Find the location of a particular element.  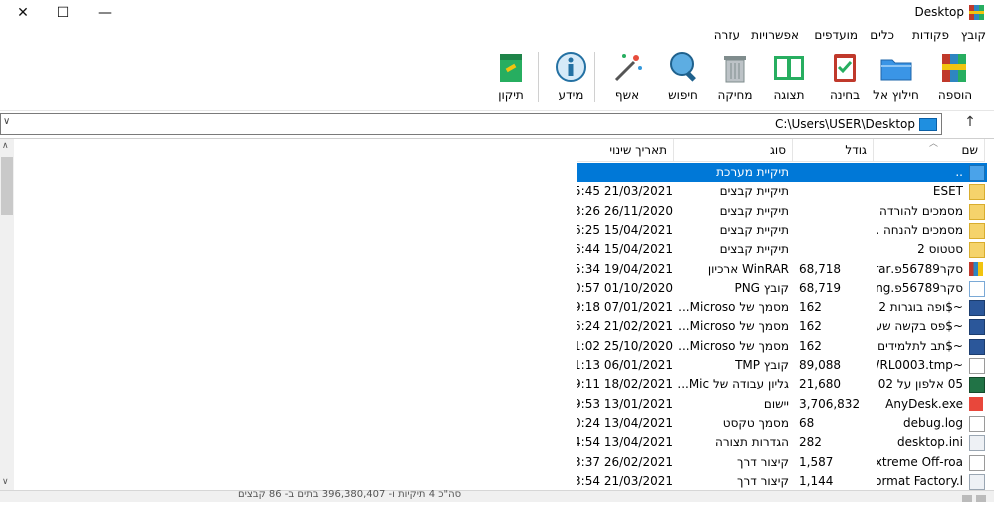

address-bar: ∨ C:\Users\USER\Desktop ↑ is located at coordinates (497, 124).